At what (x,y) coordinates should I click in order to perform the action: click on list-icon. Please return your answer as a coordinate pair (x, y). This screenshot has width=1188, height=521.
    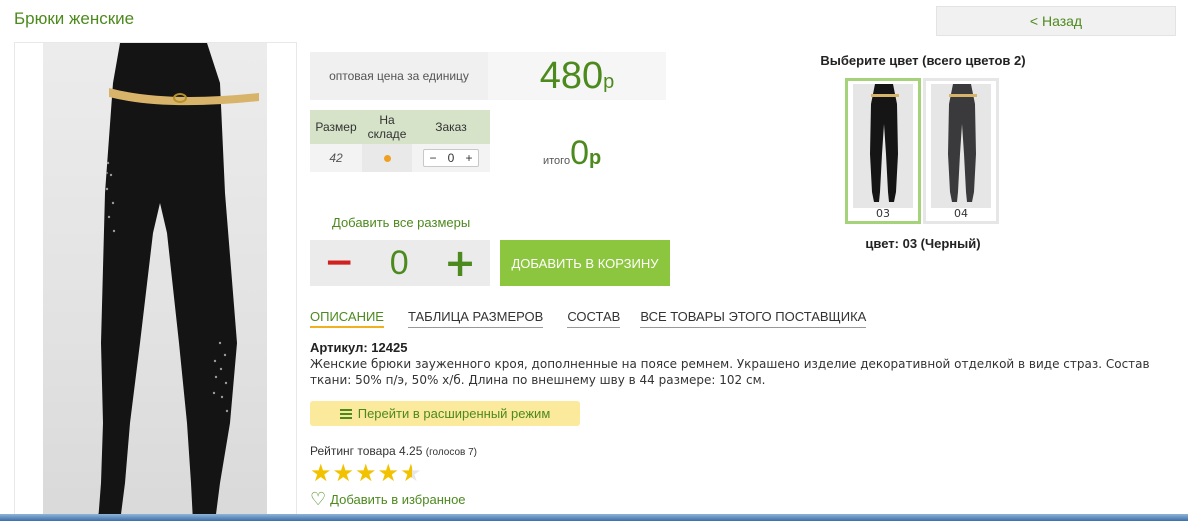
    Looking at the image, I should click on (345, 413).